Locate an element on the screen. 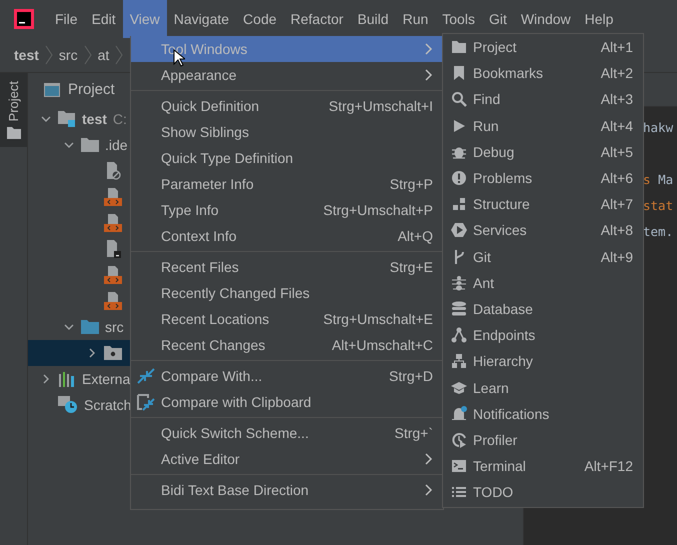 The width and height of the screenshot is (677, 545). code-text: stat is located at coordinates (658, 205).